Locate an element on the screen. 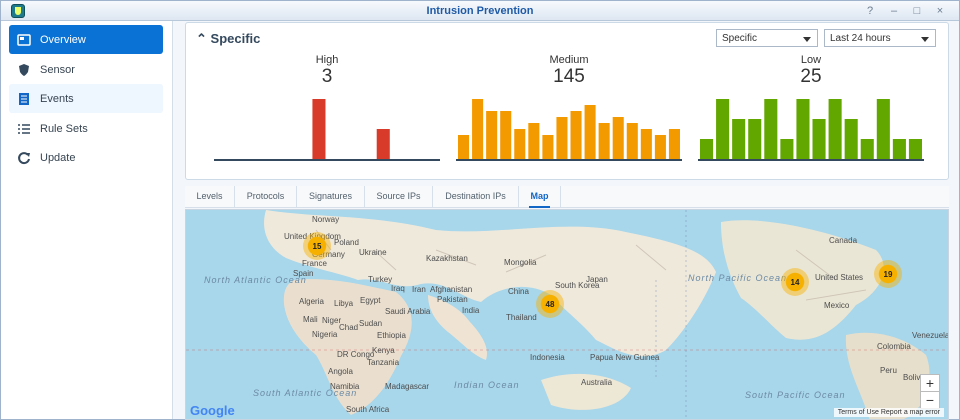 The width and height of the screenshot is (960, 420). title-bar: Intrusion Prevention ? – □ × is located at coordinates (480, 11).